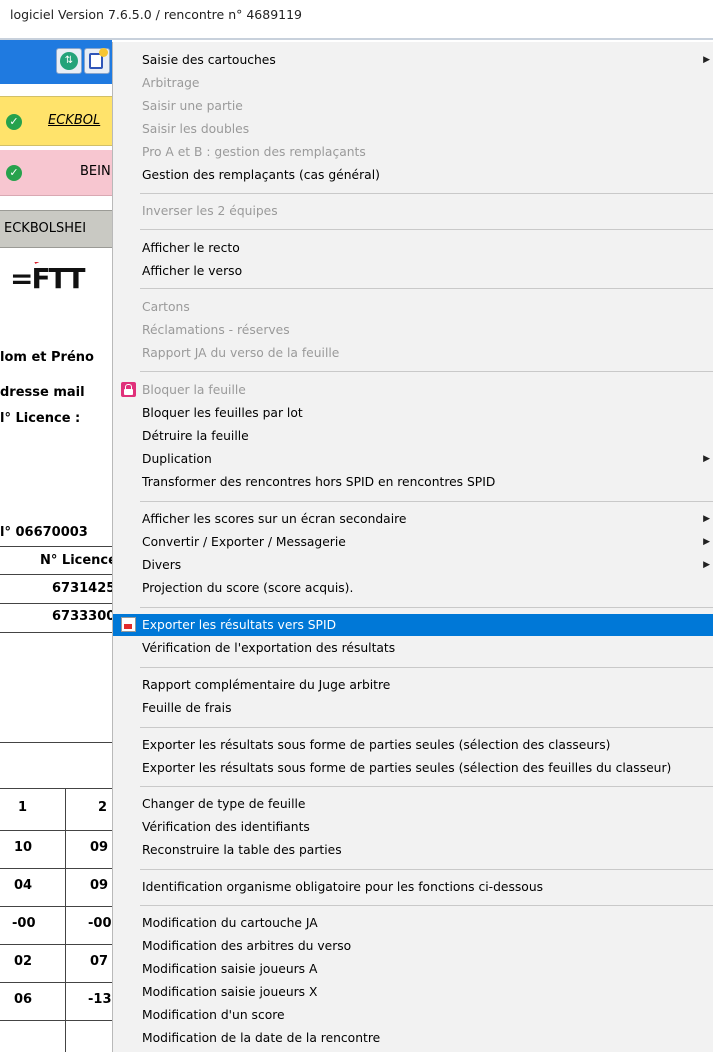 The height and width of the screenshot is (1052, 713). I want to click on menu-item-saisir-partie: Saisir une partie, so click(413, 106).